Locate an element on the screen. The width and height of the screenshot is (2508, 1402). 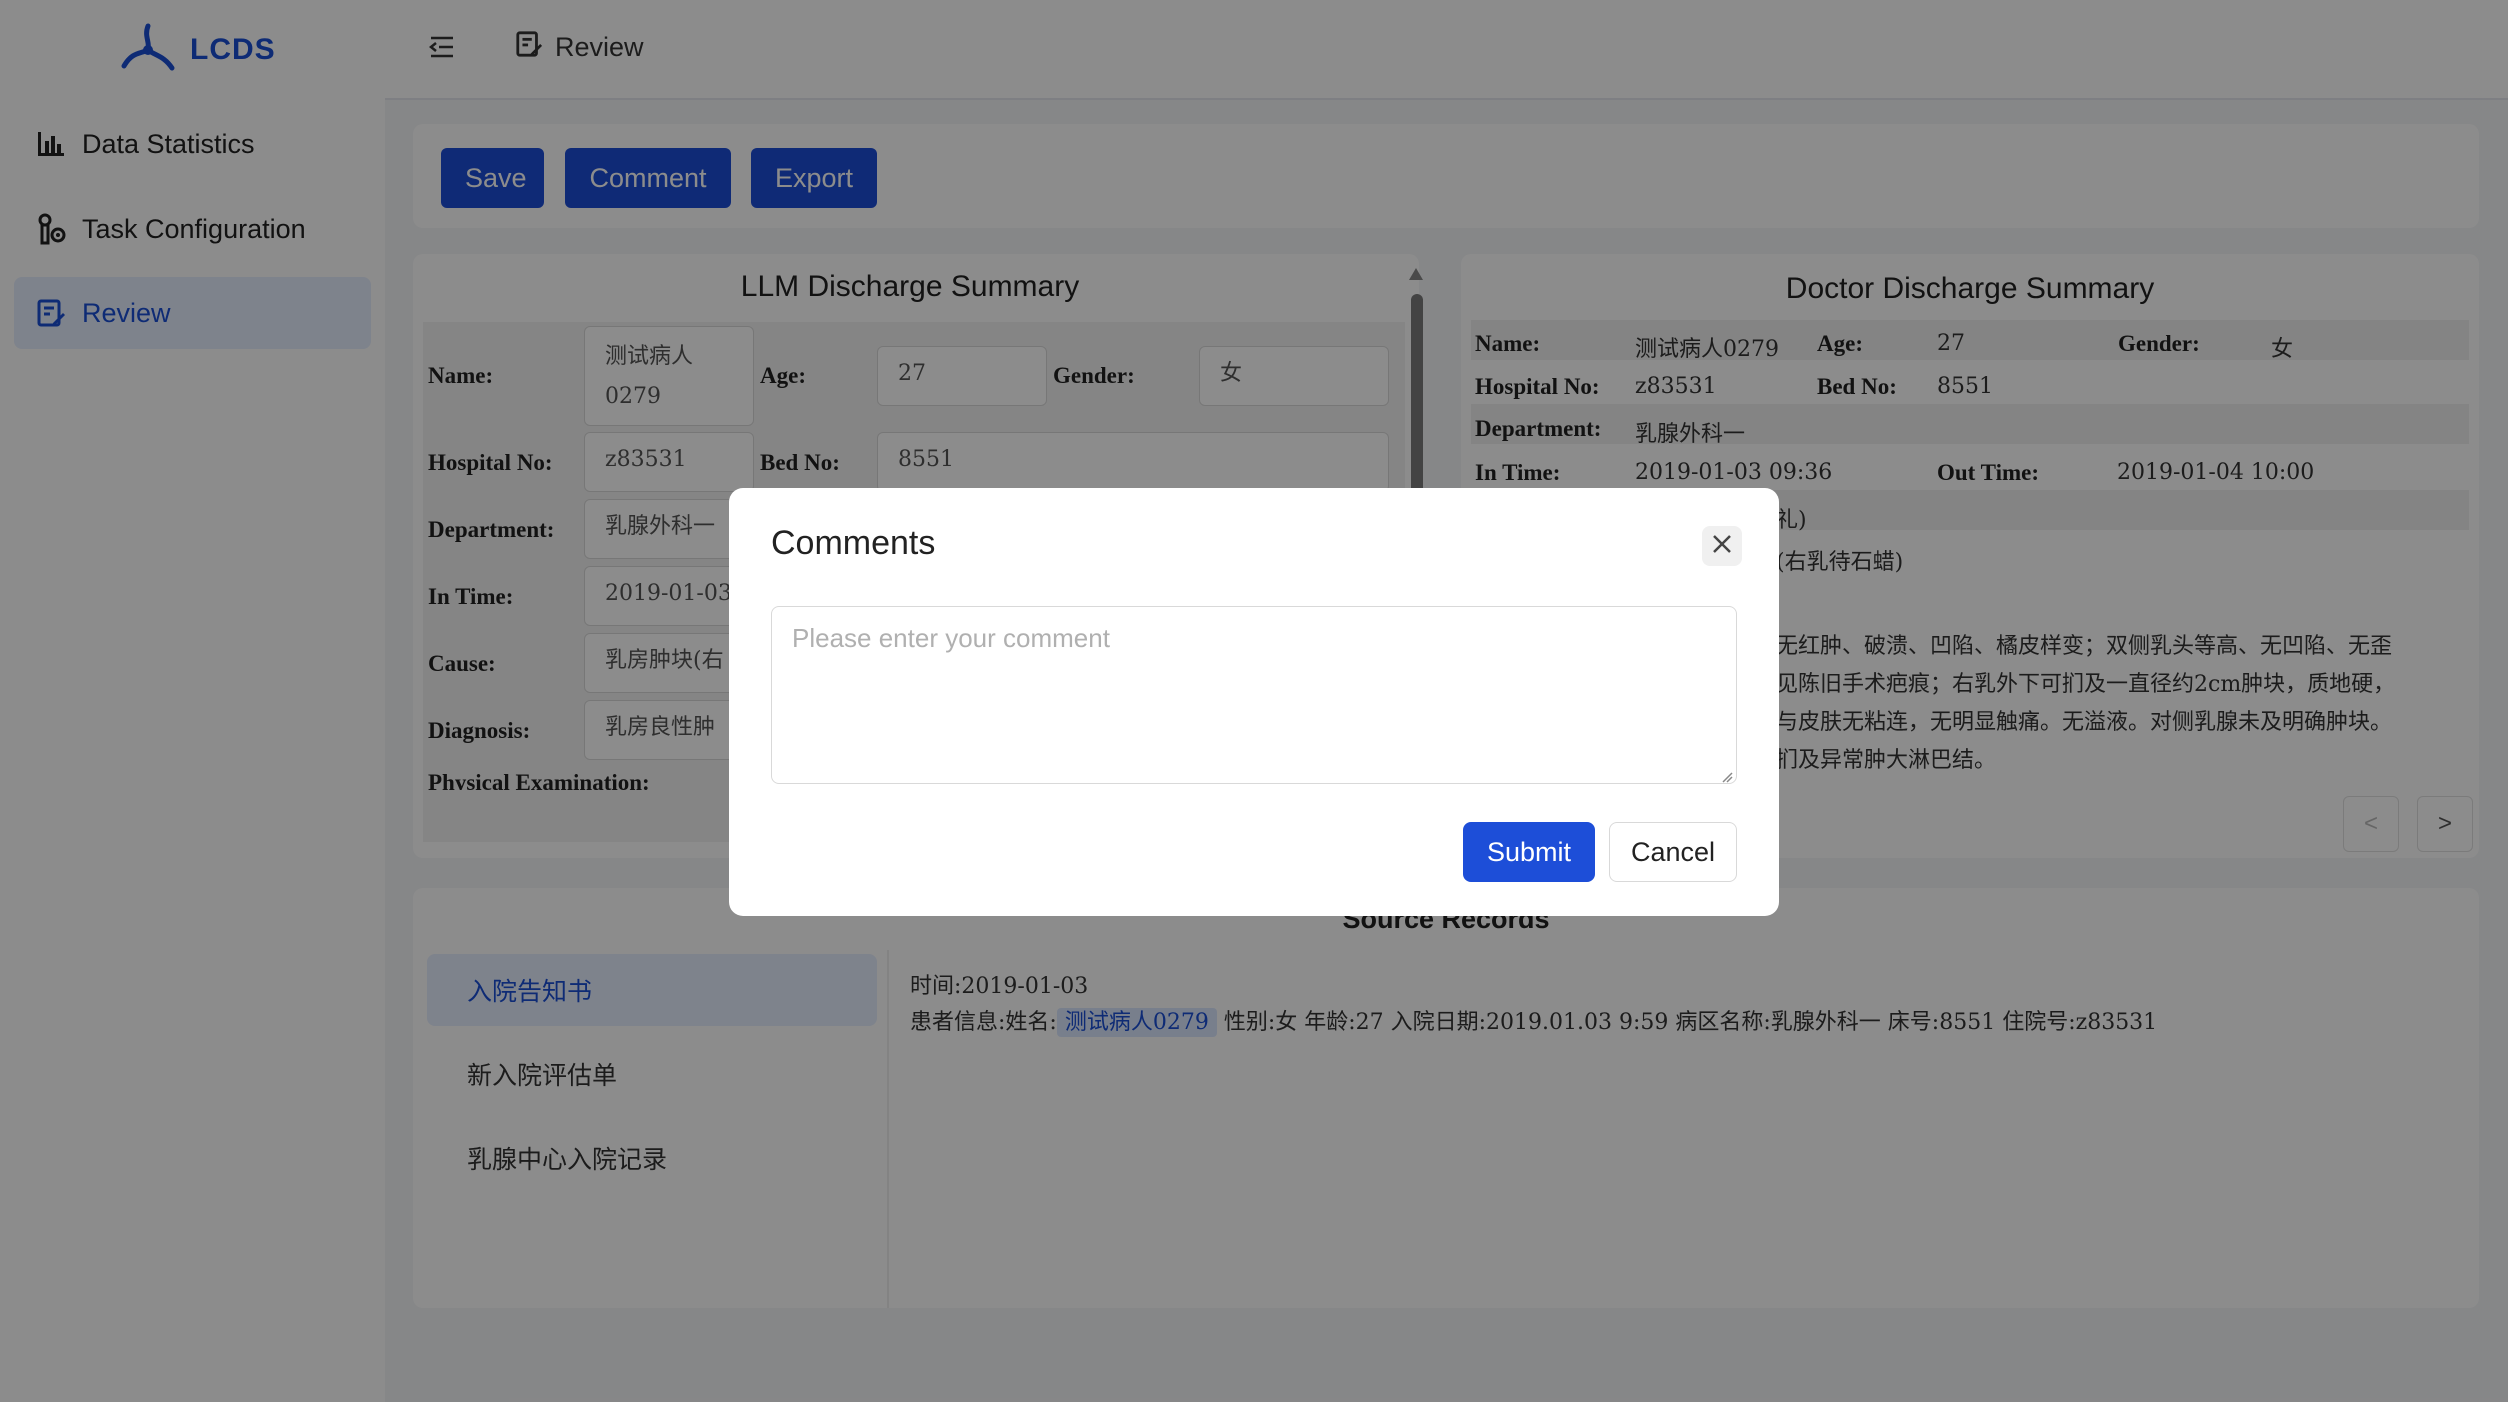
comment-textarea is located at coordinates (1254, 695).